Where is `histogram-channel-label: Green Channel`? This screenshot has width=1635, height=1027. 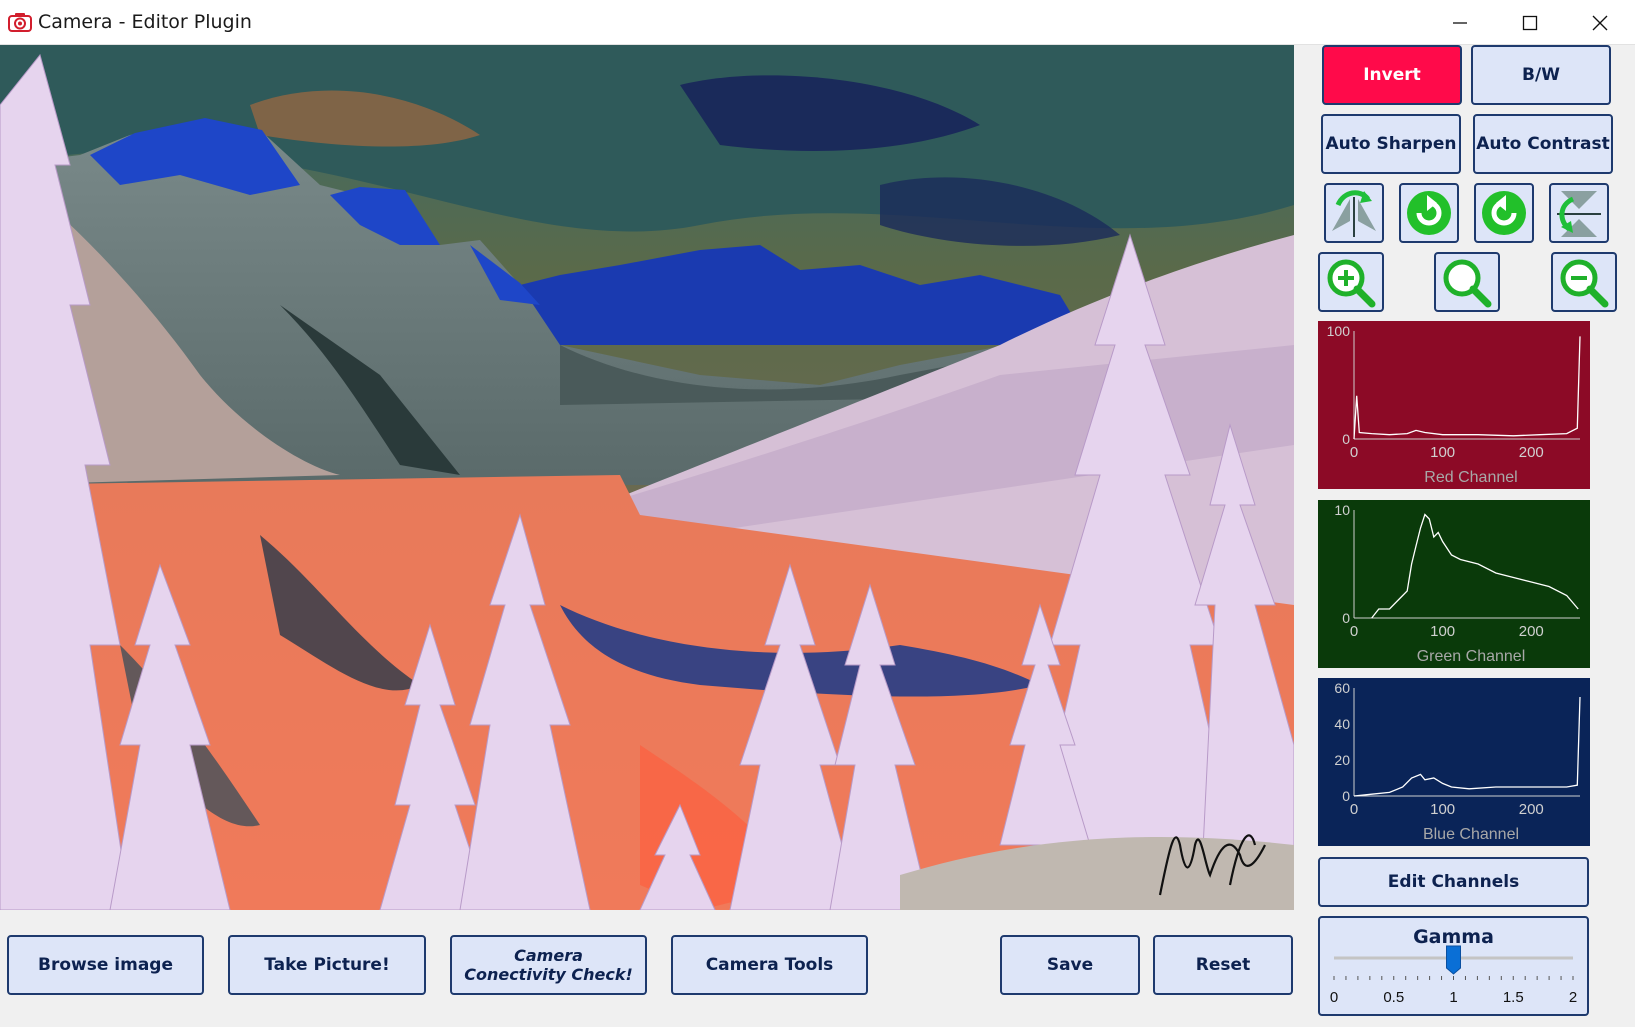 histogram-channel-label: Green Channel is located at coordinates (1471, 656).